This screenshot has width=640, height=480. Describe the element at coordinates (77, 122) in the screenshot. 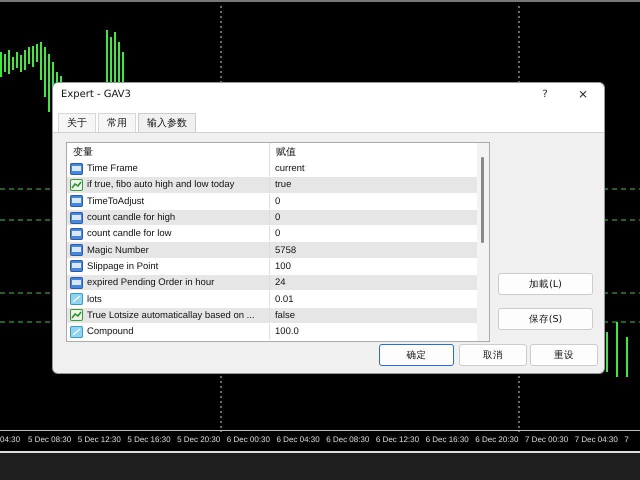

I see `tab: 关于` at that location.